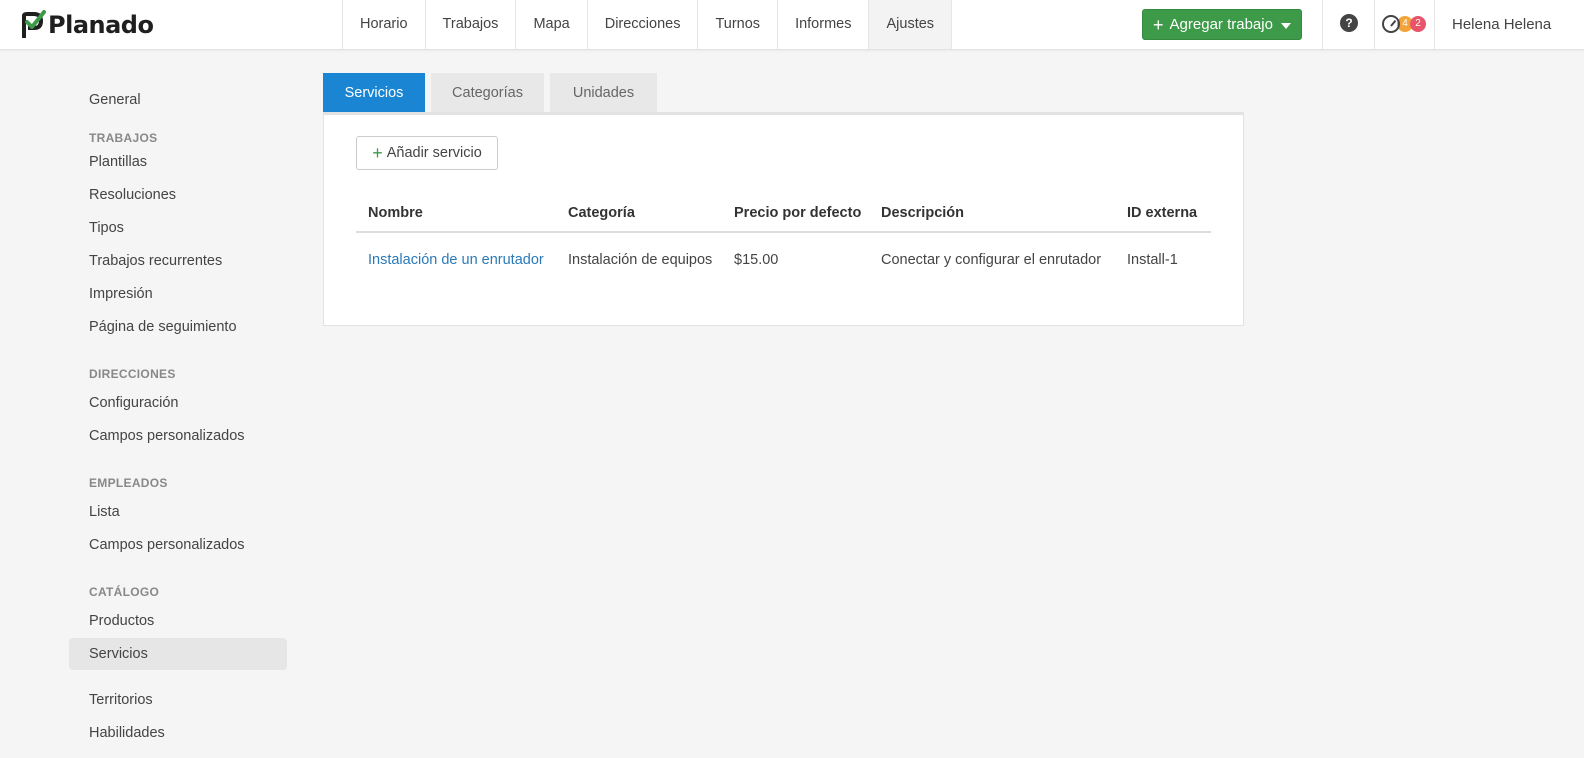 This screenshot has height=758, width=1584. Describe the element at coordinates (178, 327) in the screenshot. I see `sidebar-item-pagina-seguimiento: Página de seguimiento` at that location.